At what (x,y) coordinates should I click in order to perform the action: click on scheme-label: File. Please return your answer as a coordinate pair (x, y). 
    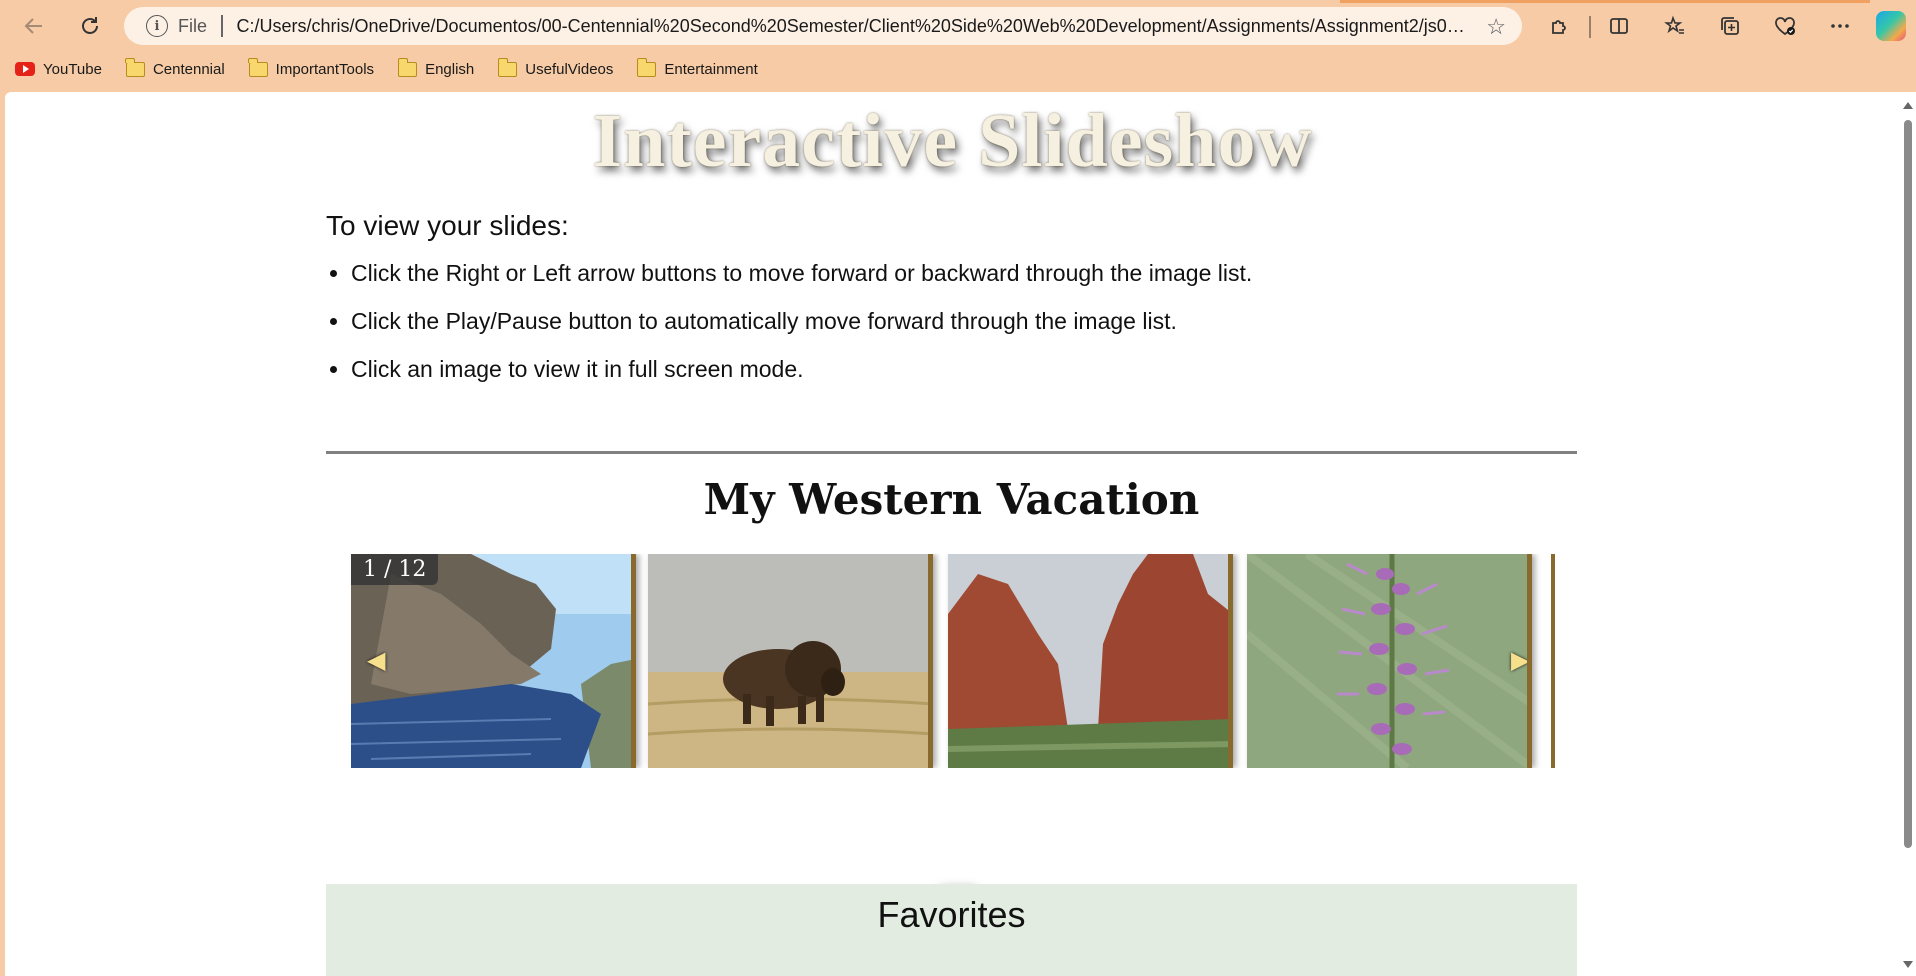
    Looking at the image, I should click on (193, 25).